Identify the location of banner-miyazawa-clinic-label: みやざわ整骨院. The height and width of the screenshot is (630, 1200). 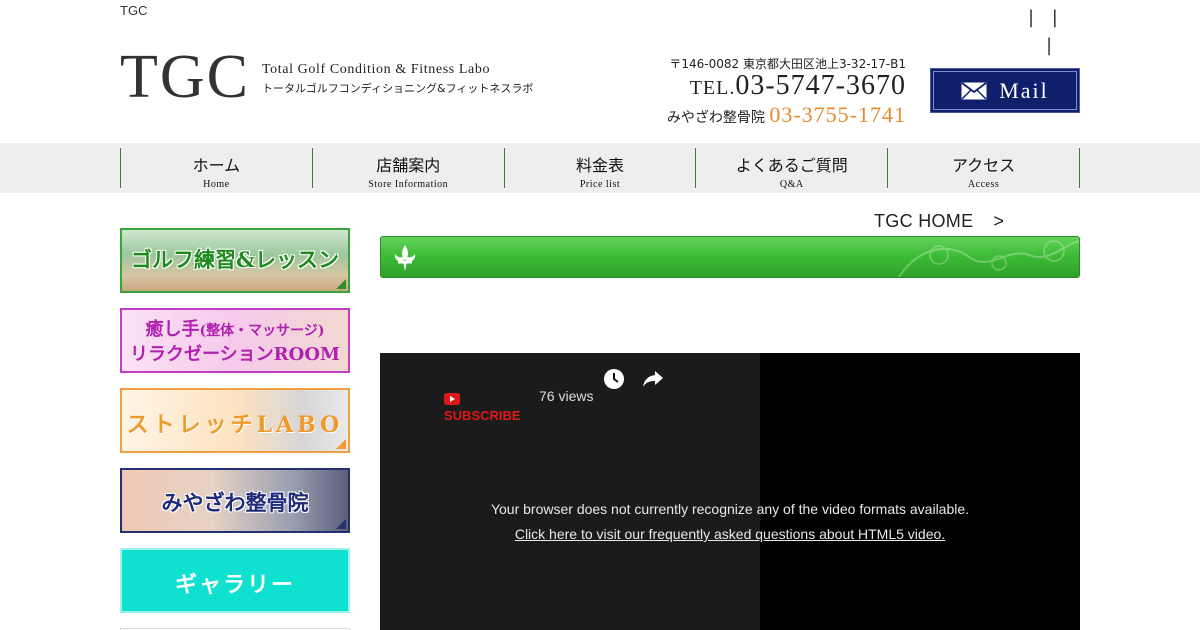
(235, 502).